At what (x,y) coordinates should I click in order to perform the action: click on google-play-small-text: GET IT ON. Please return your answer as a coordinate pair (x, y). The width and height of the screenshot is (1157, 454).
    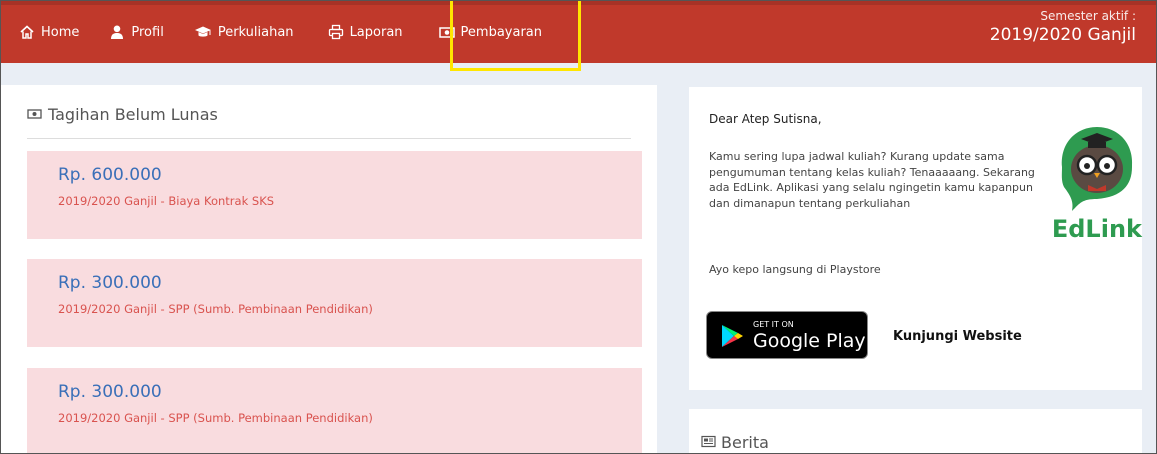
    Looking at the image, I should click on (773, 324).